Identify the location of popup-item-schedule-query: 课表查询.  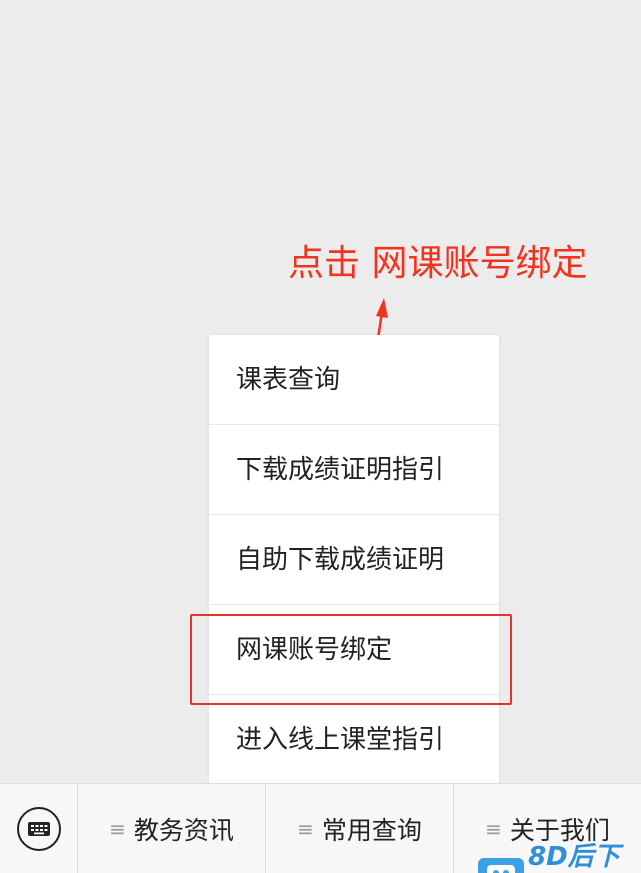
(354, 380).